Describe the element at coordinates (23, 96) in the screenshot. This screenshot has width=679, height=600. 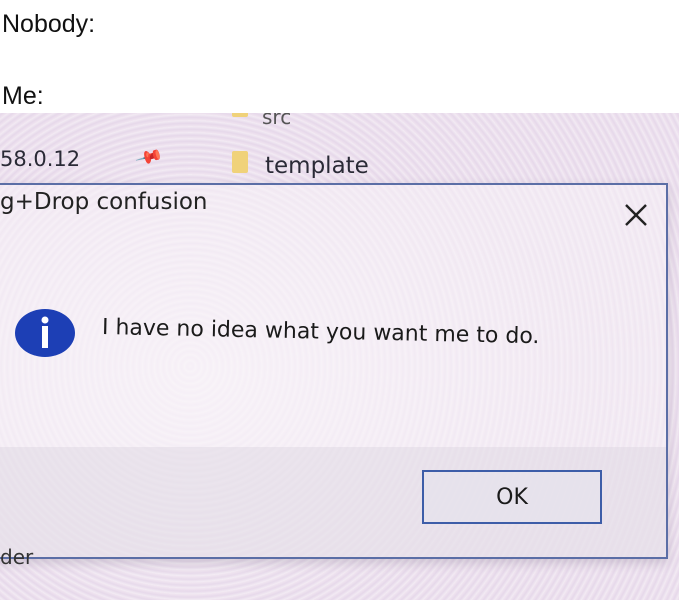
I see `caption-me: Me:` at that location.